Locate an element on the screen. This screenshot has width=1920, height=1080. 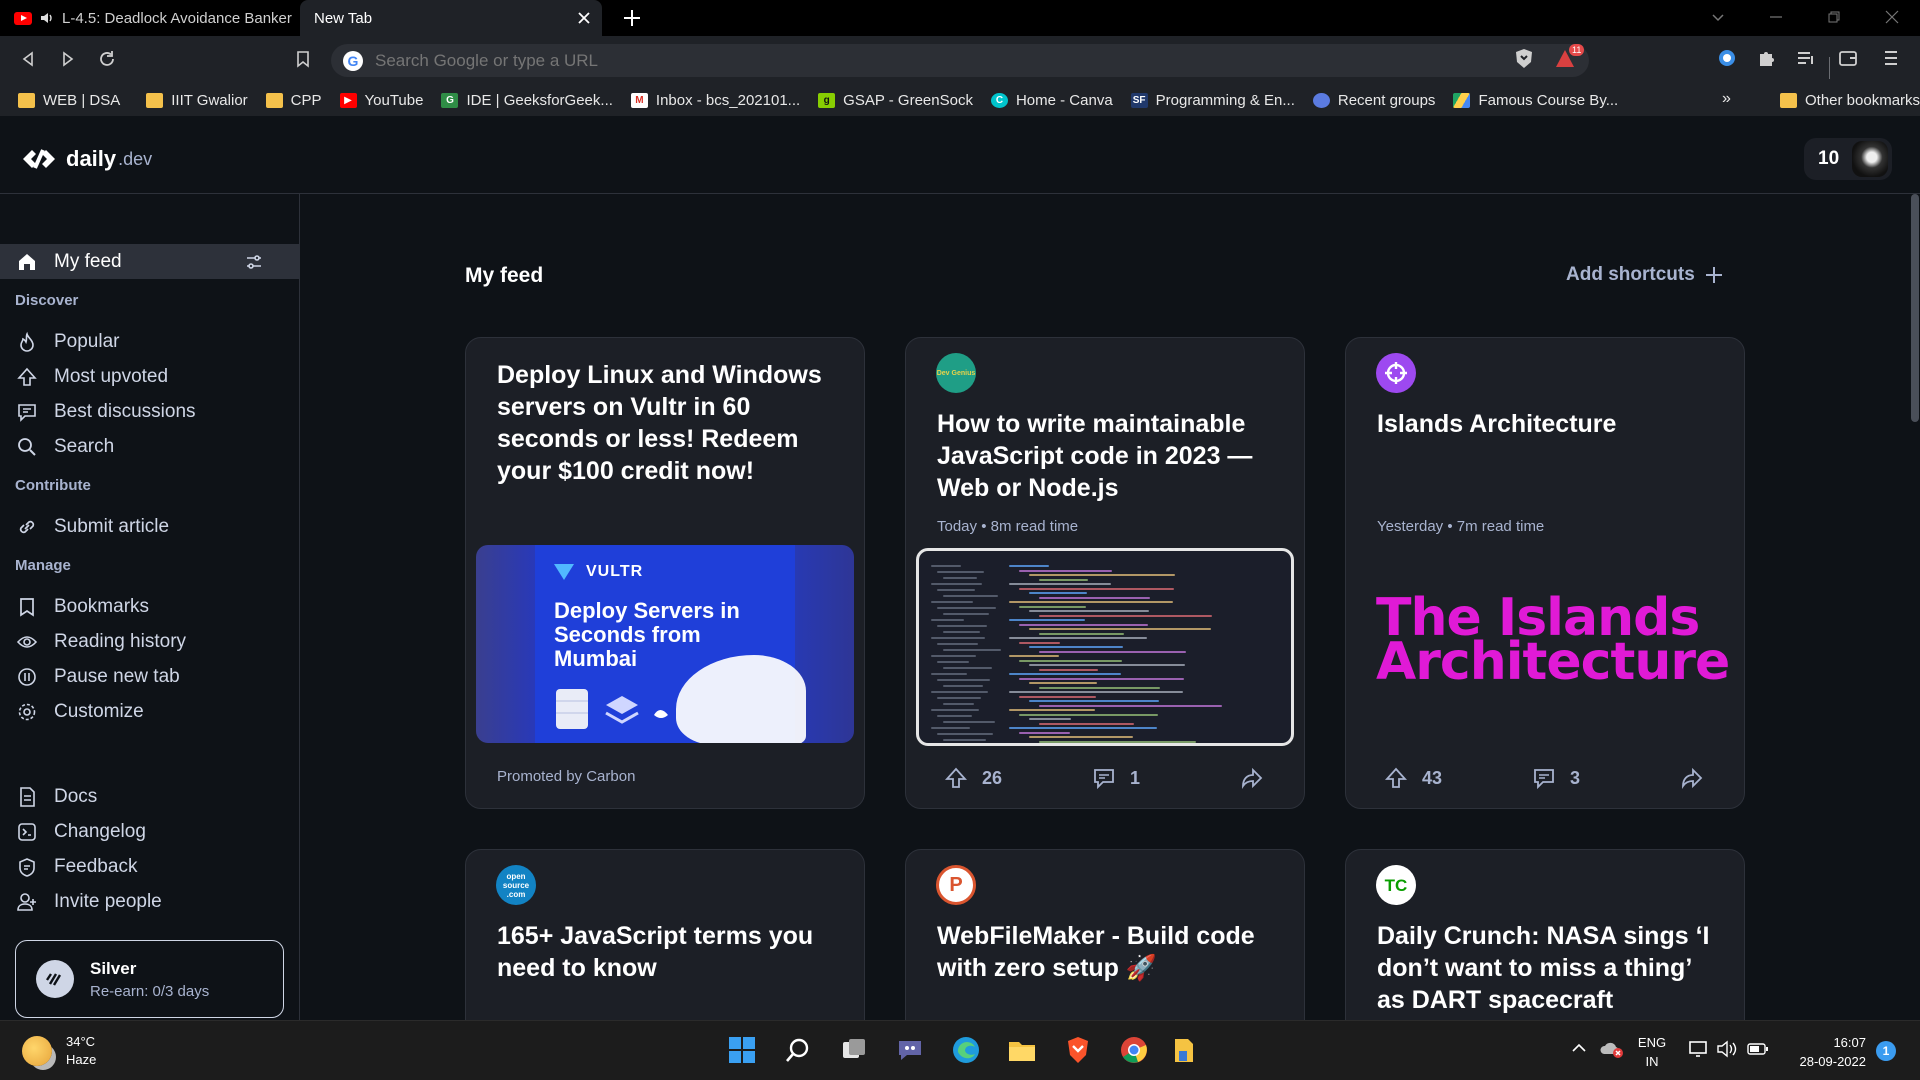
media-controls-icon is located at coordinates (1806, 58).